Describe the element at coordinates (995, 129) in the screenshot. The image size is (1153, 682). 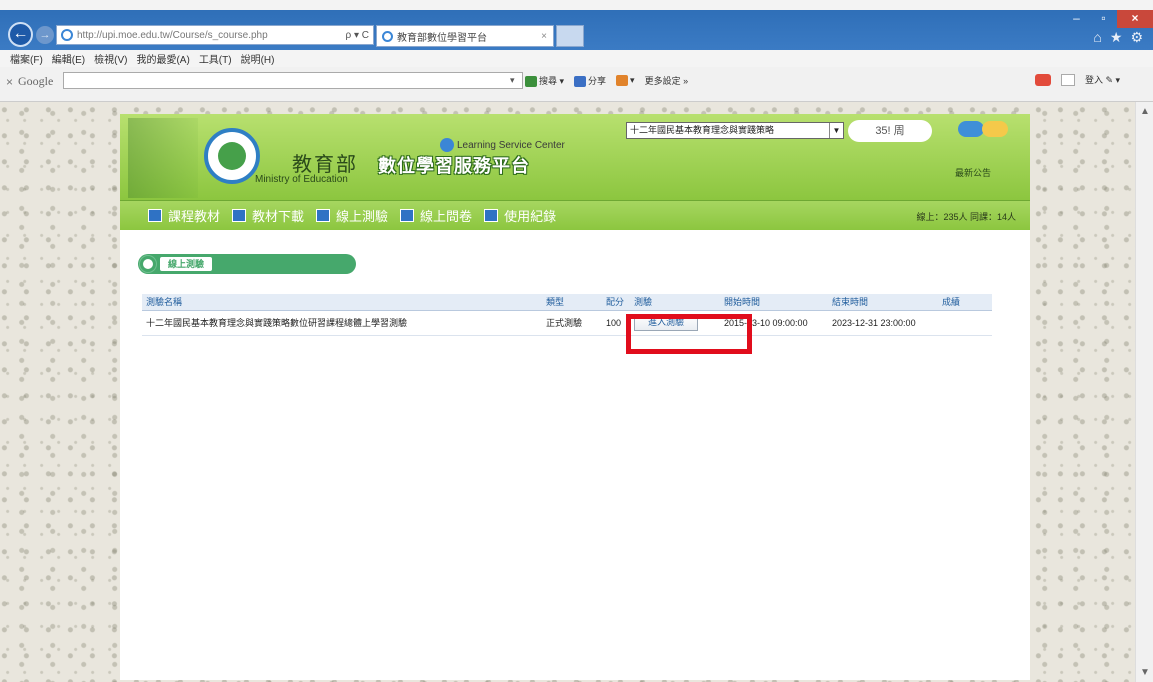
I see `logout-pill-icon` at that location.